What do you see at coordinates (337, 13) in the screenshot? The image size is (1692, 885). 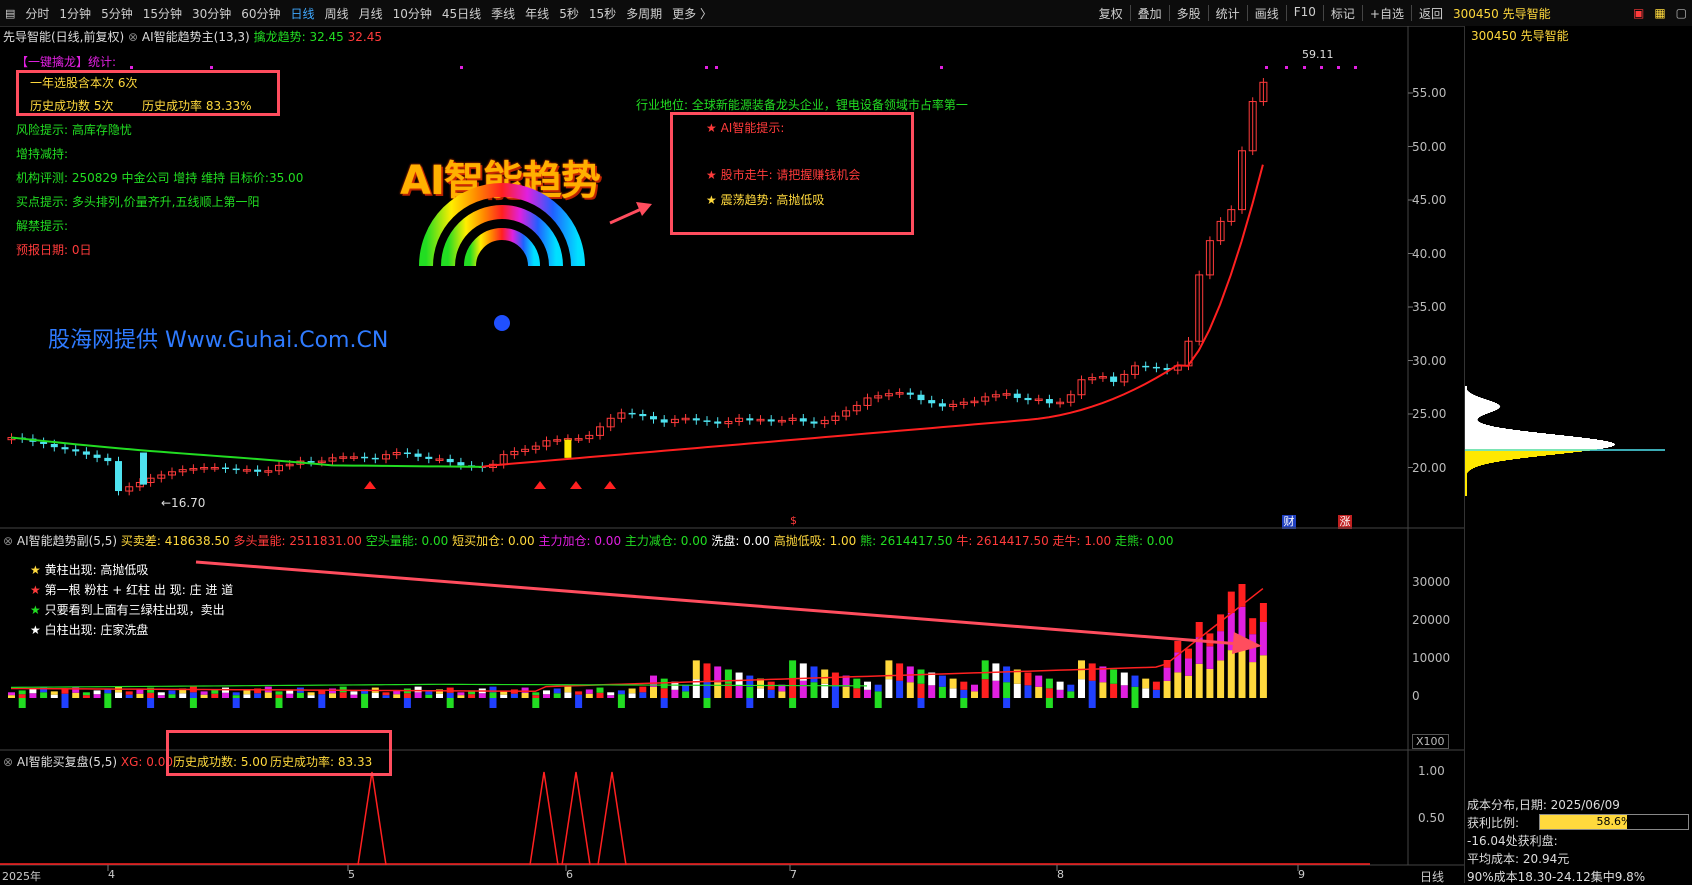 I see `period-tab: 周线` at bounding box center [337, 13].